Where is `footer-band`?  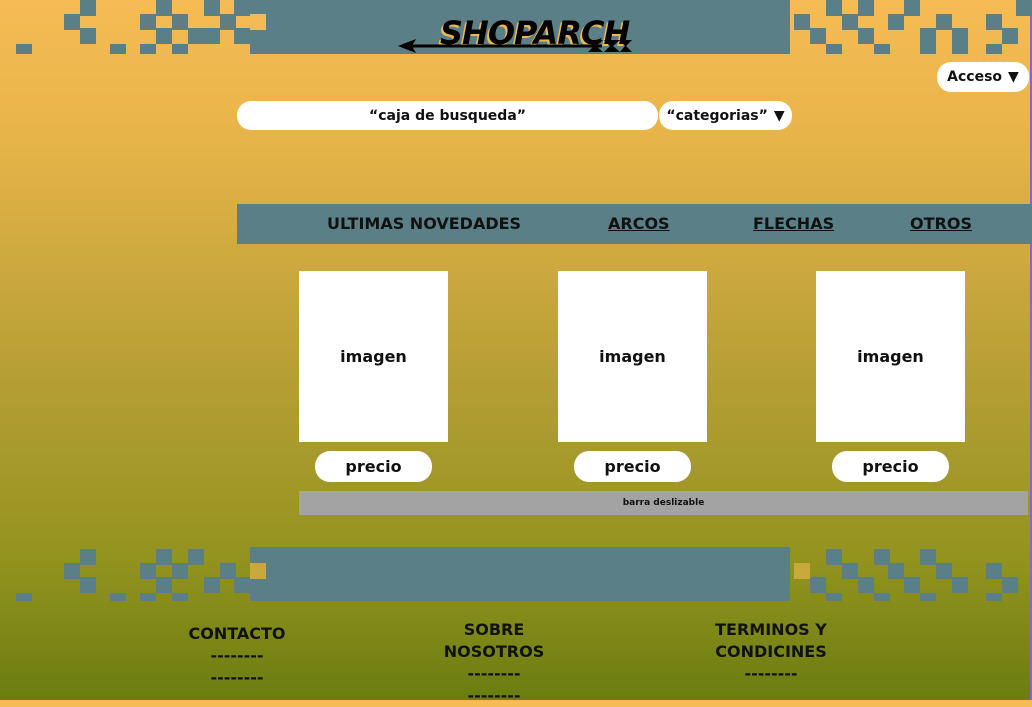 footer-band is located at coordinates (516, 574).